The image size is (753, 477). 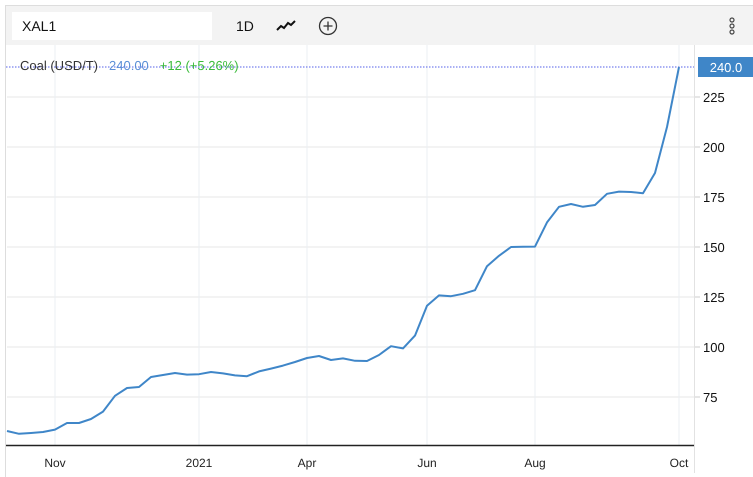 I want to click on y-axis-label: 100, so click(x=714, y=347).